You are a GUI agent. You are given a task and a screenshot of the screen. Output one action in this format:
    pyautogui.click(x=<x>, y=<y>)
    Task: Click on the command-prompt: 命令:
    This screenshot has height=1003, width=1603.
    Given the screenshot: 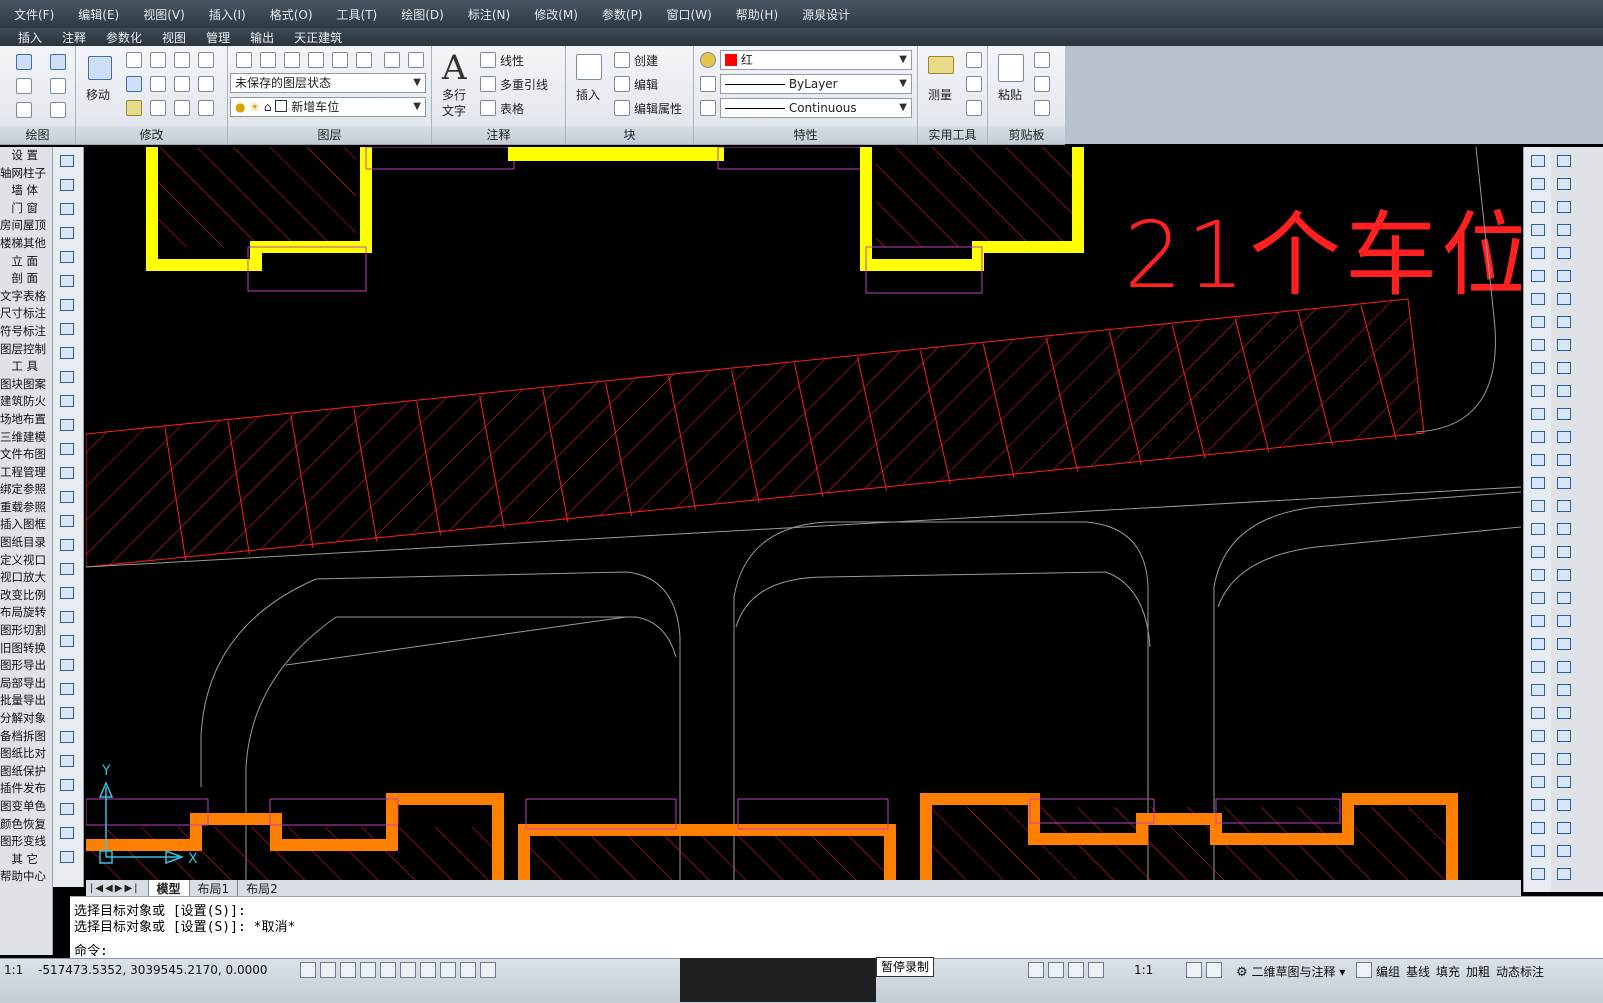 What is the action you would take?
    pyautogui.click(x=91, y=949)
    